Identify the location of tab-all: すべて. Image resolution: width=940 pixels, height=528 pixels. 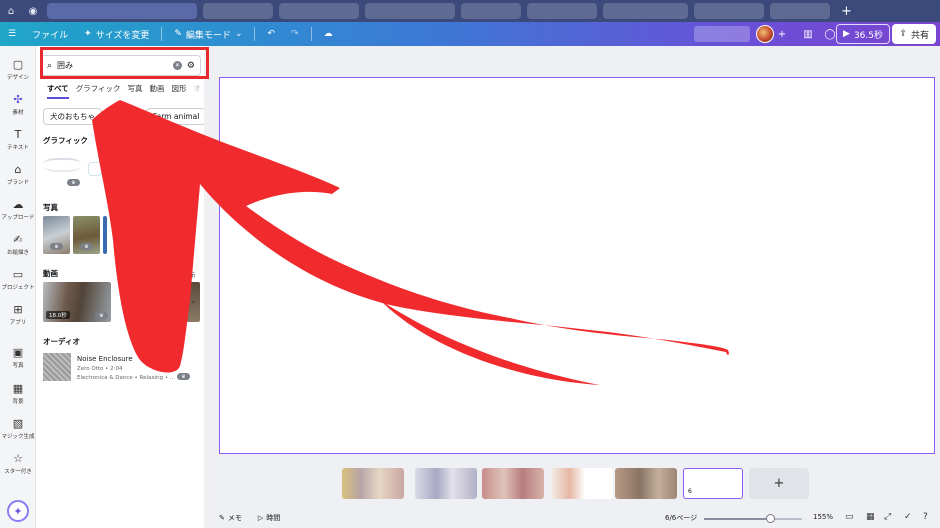
(58, 91).